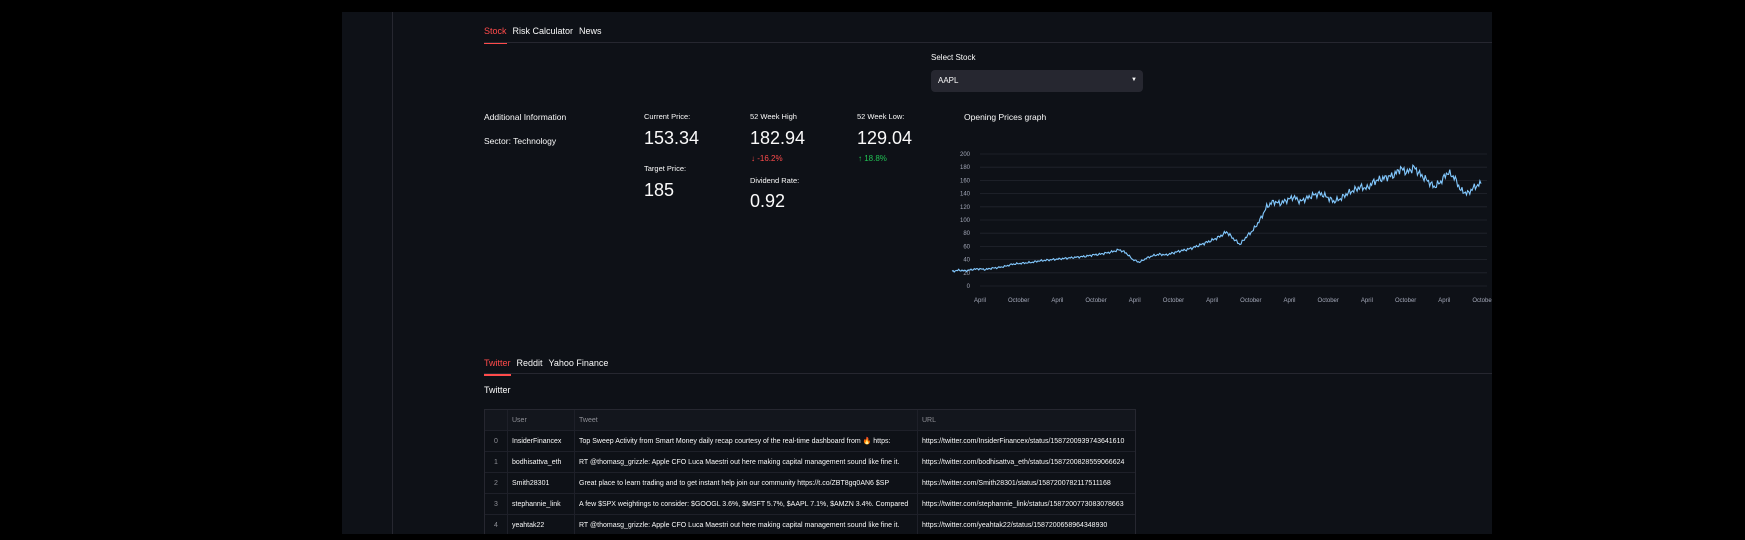  What do you see at coordinates (659, 190) in the screenshot?
I see `target-price-value: 185` at bounding box center [659, 190].